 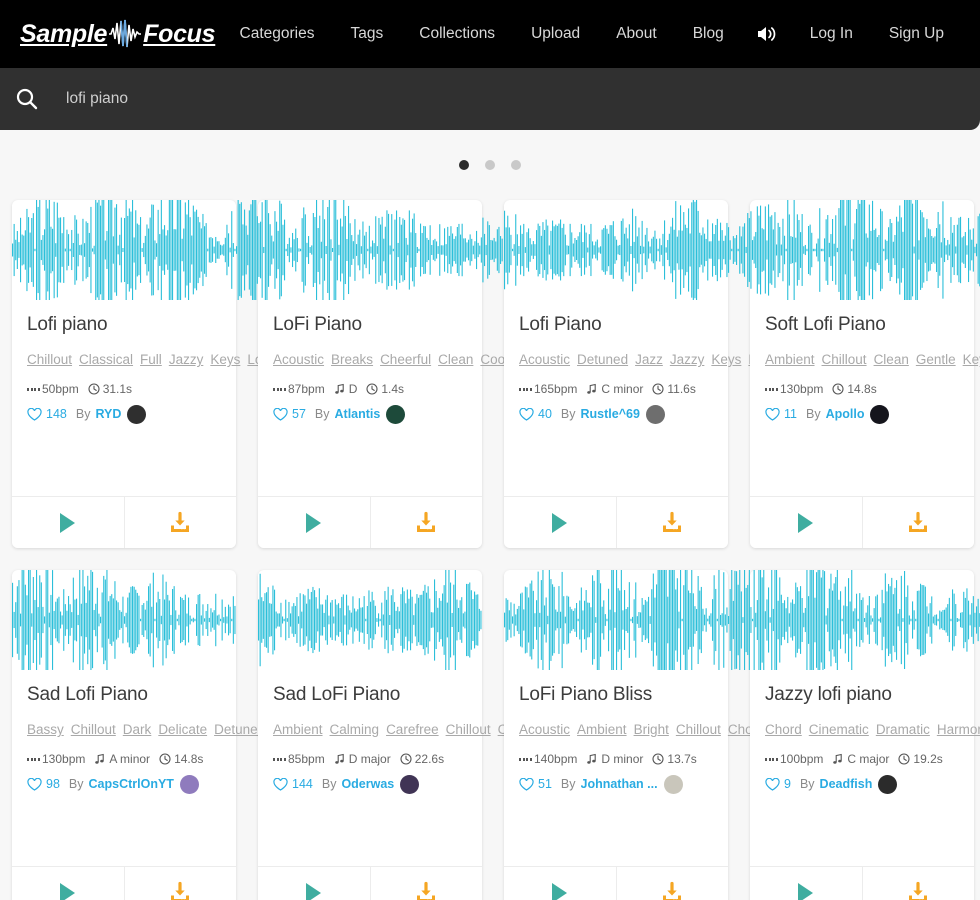 I want to click on tag-link: Chord, so click(x=783, y=729).